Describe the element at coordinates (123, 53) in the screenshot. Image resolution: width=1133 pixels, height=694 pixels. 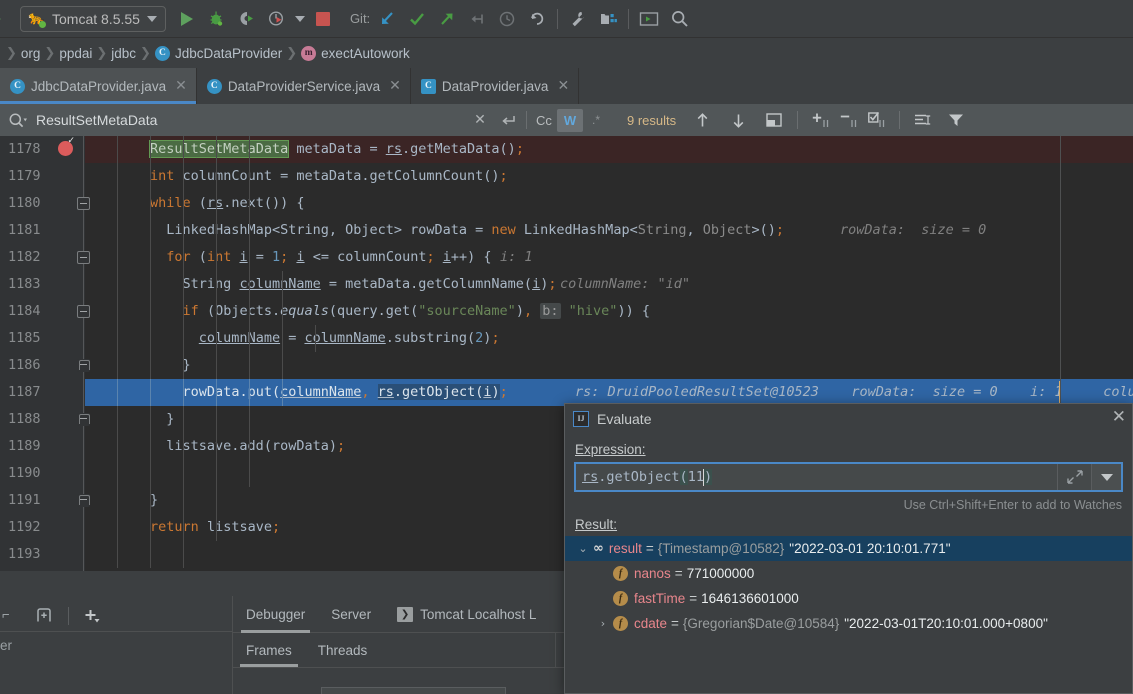
I see `breadcrumb-item-jdbc: jdbc` at that location.